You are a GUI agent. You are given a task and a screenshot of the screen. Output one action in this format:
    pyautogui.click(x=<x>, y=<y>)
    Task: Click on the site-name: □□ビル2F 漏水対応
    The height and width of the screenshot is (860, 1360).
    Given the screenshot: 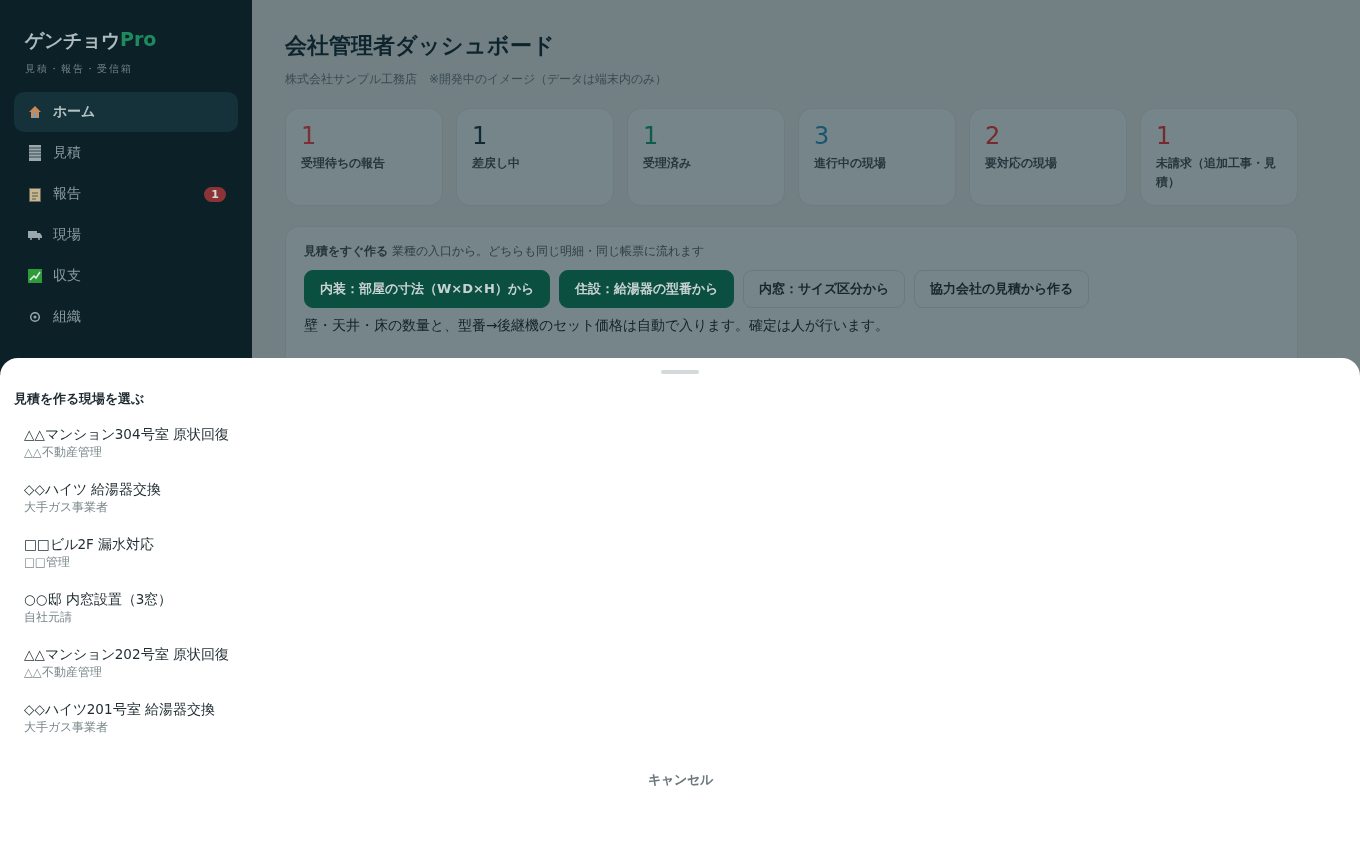 What is the action you would take?
    pyautogui.click(x=680, y=544)
    